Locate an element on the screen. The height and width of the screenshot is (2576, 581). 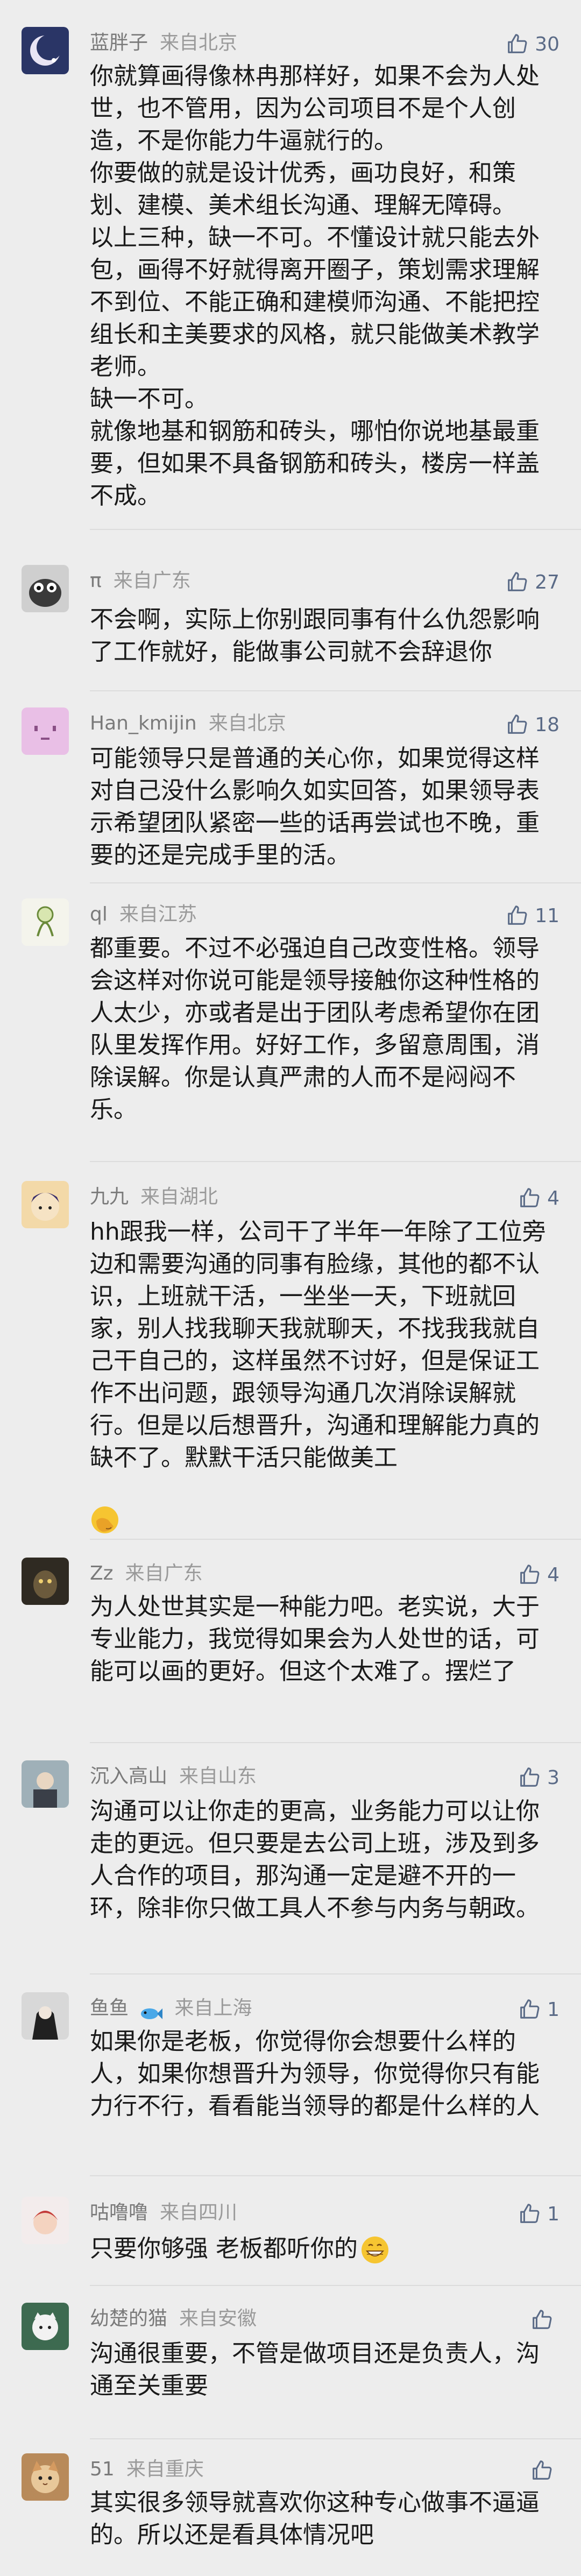
comment-text-body: 只要你够强 老板都听你的 is located at coordinates (224, 2248).